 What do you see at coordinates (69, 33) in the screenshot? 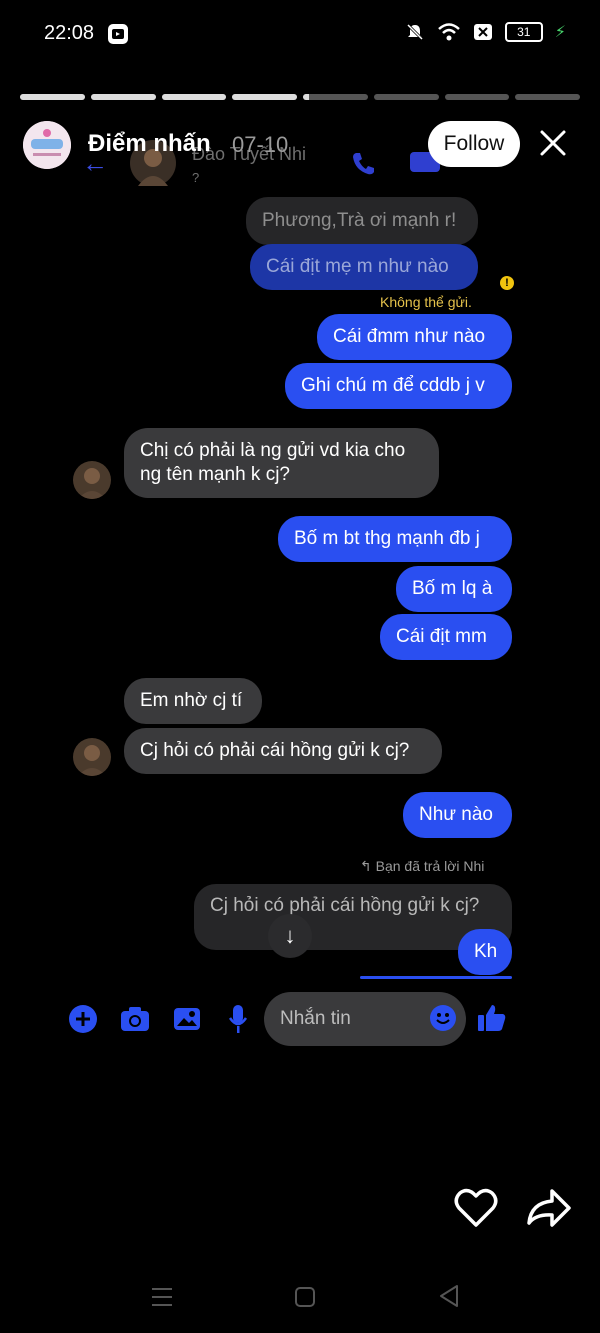
I see `status-time: 22:08` at bounding box center [69, 33].